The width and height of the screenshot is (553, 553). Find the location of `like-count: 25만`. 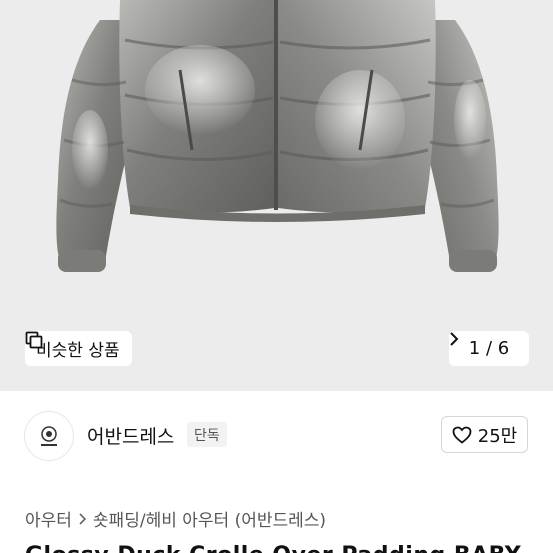

like-count: 25만 is located at coordinates (497, 436).